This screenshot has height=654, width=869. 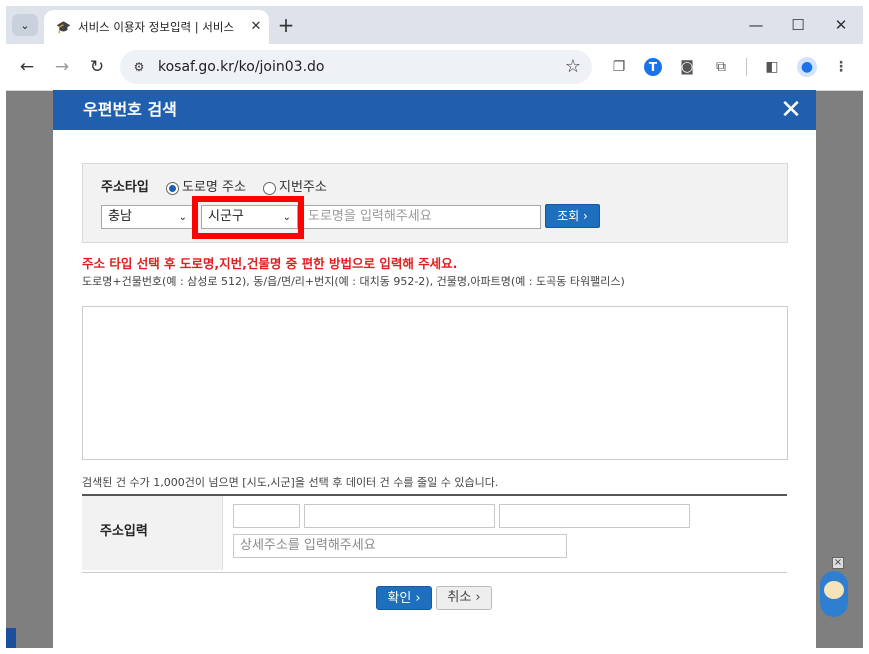 I want to click on chevron-down-icon: ⌄, so click(x=182, y=217).